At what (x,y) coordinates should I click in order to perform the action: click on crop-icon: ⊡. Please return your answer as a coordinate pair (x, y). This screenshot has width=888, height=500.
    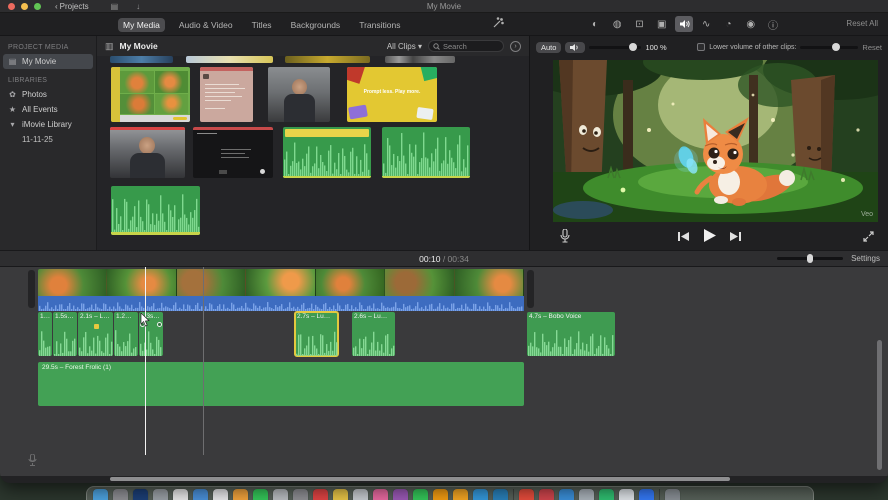
    Looking at the image, I should click on (640, 24).